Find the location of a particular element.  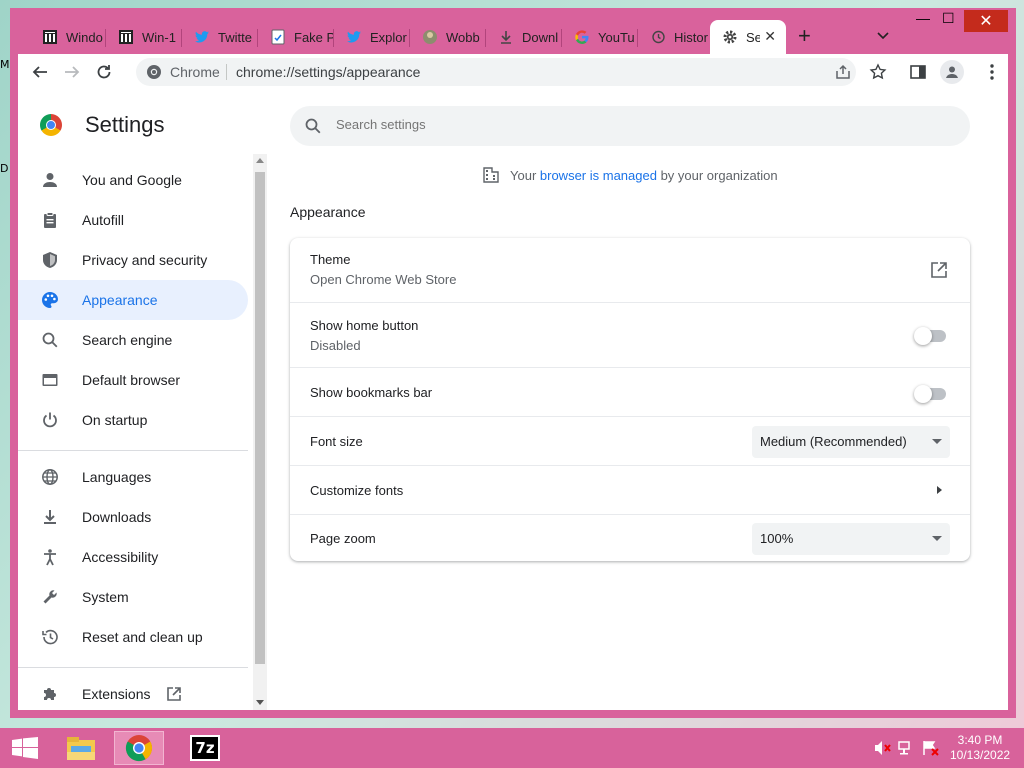

power-icon is located at coordinates (50, 420).